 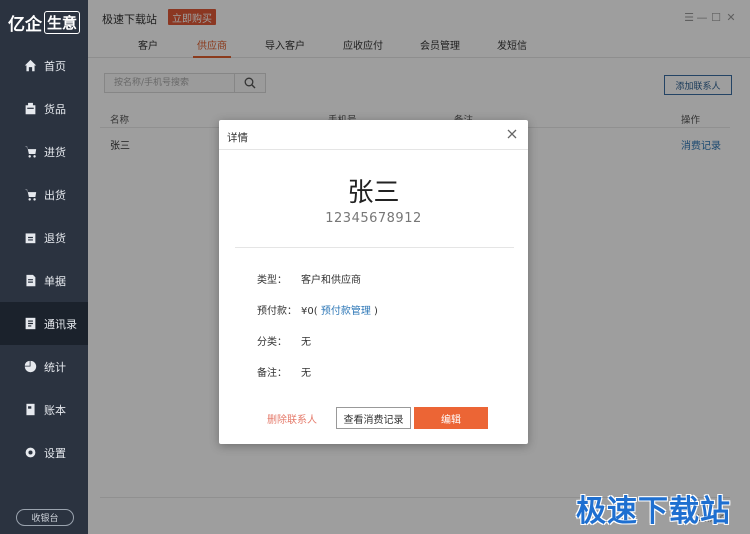 I want to click on field-type: 类型： 客户和供应商, so click(x=309, y=278).